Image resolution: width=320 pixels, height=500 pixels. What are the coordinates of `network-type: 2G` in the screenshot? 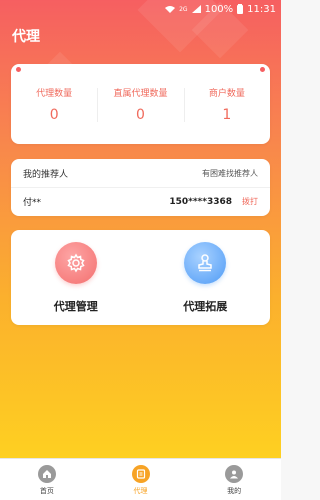 It's located at (183, 9).